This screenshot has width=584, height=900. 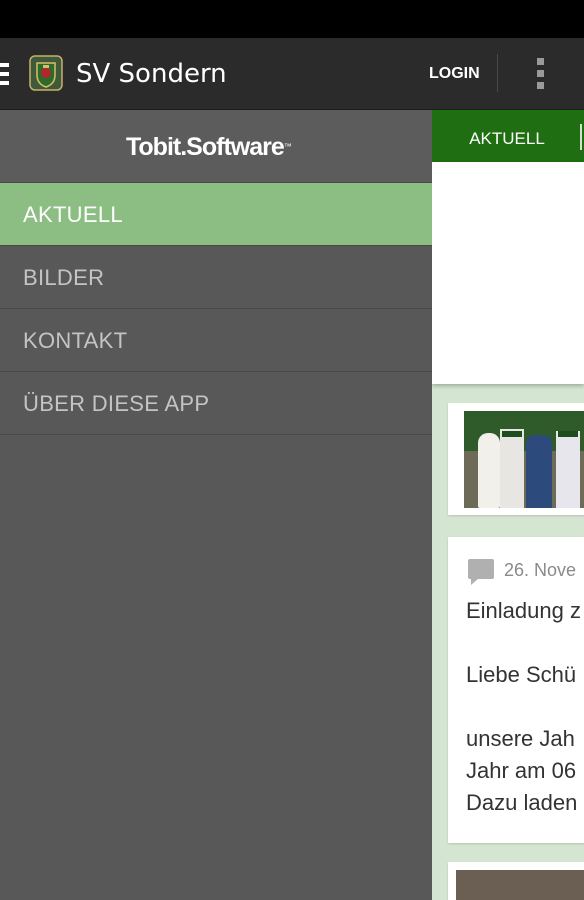 What do you see at coordinates (508, 273) in the screenshot?
I see `header-banner` at bounding box center [508, 273].